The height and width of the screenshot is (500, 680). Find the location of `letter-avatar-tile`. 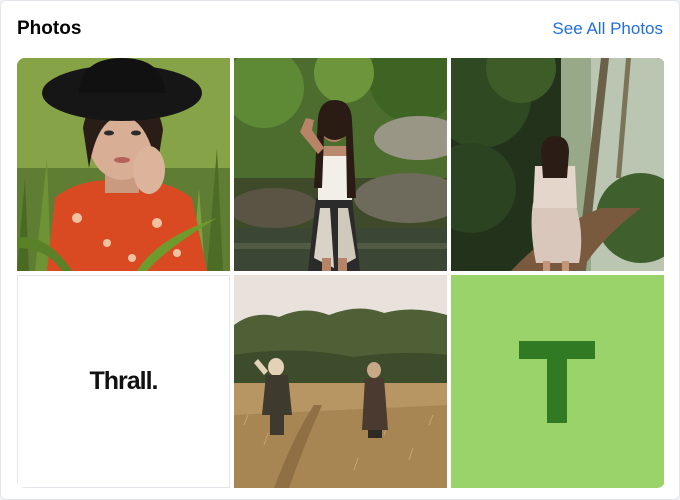

letter-avatar-tile is located at coordinates (557, 381).